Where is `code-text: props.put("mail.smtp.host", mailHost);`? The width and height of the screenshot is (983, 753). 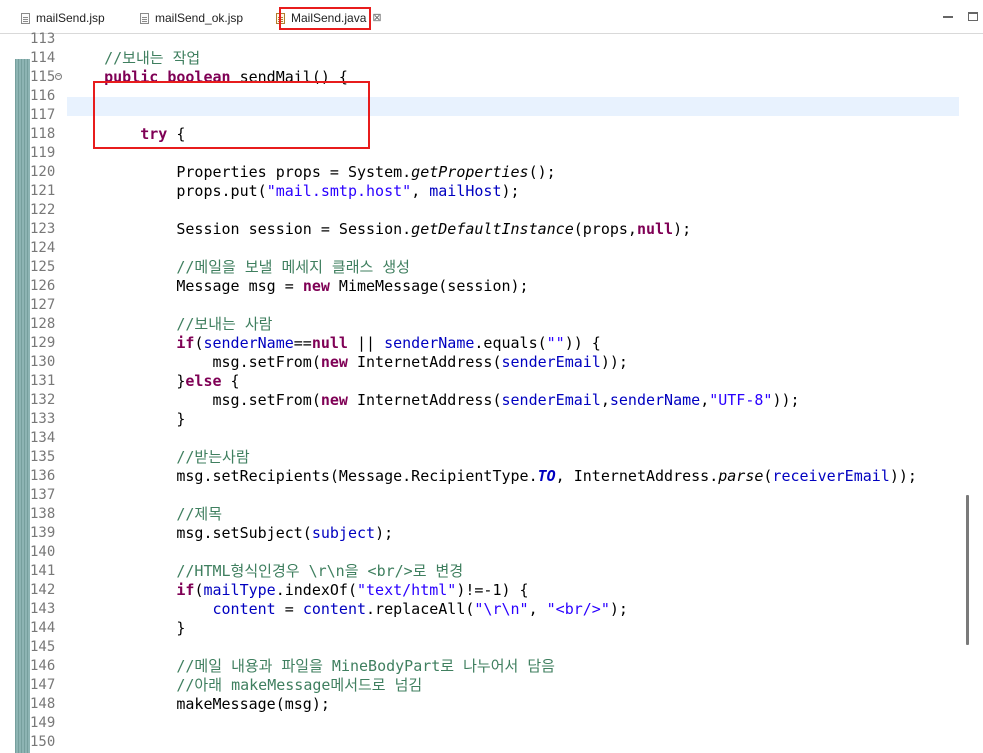 code-text: props.put("mail.smtp.host", mailHost); is located at coordinates (294, 191).